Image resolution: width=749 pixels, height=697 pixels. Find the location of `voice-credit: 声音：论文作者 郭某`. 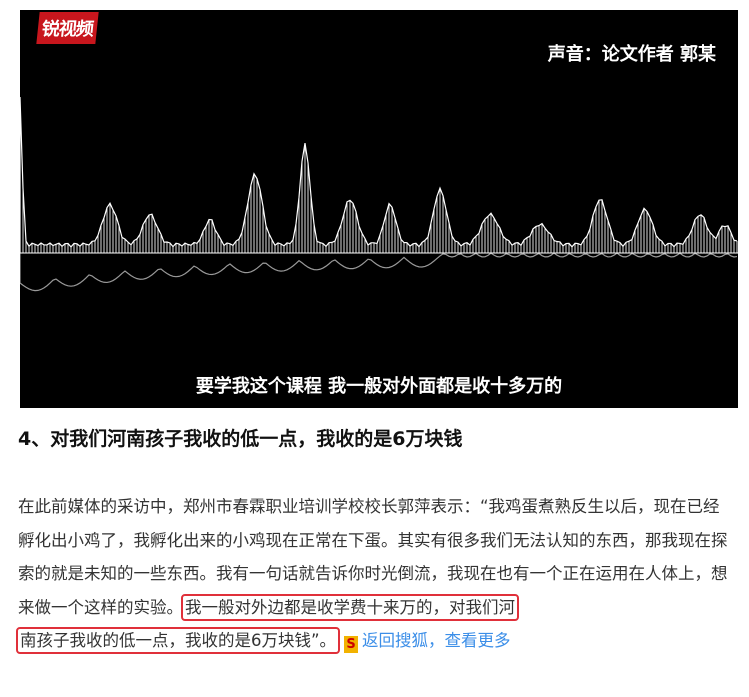

voice-credit: 声音：论文作者 郭某 is located at coordinates (631, 54).